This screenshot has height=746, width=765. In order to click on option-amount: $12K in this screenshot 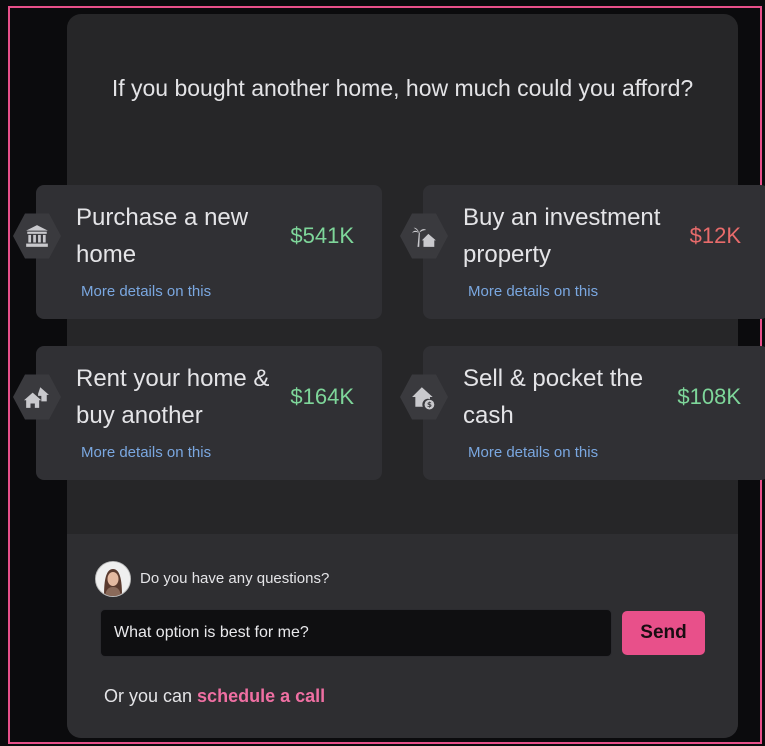, I will do `click(715, 235)`.